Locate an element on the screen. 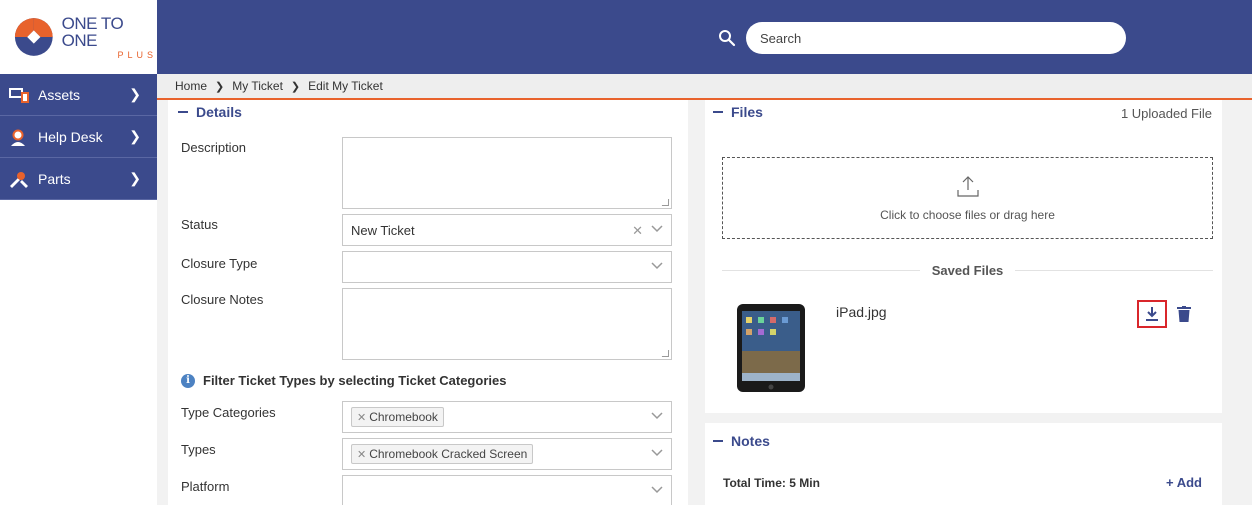 This screenshot has height=505, width=1252. notes-header: Notes is located at coordinates (741, 441).